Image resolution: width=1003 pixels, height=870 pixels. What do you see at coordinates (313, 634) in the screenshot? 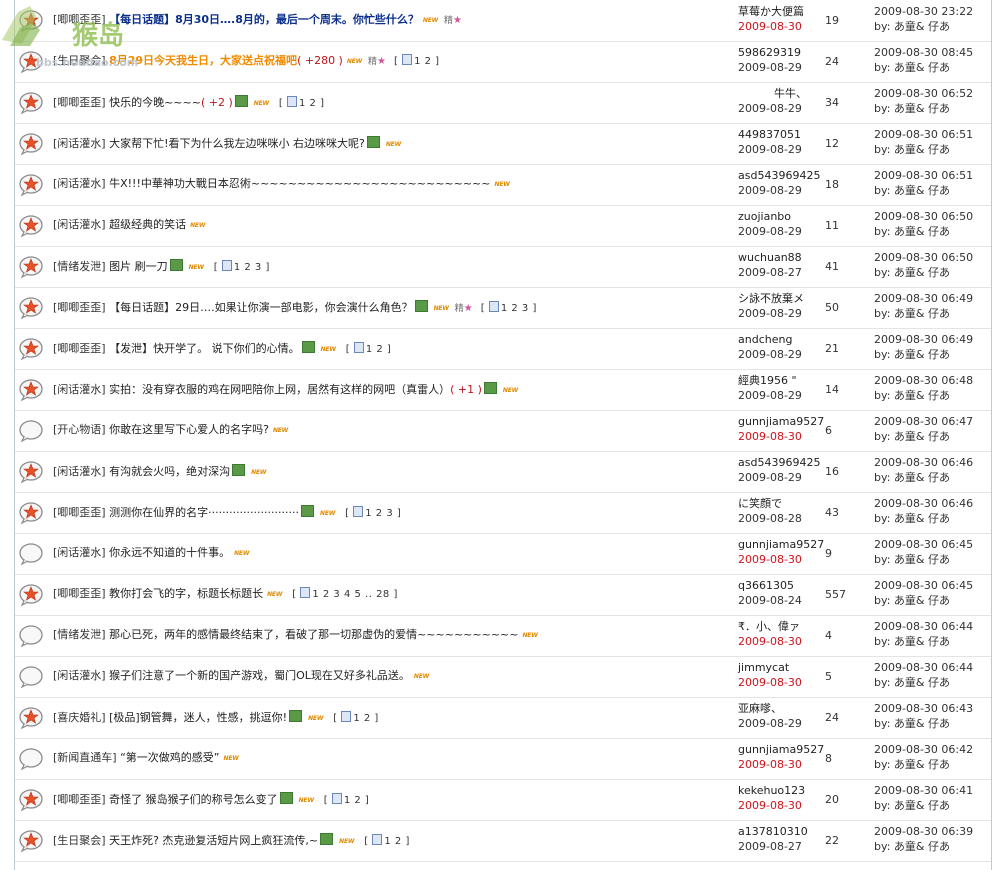
I see `thread-subject-link: 那心已死，两年的感情最终结束了，看破了那一切那虚伪的爱情~~~~~~~~~~~` at bounding box center [313, 634].